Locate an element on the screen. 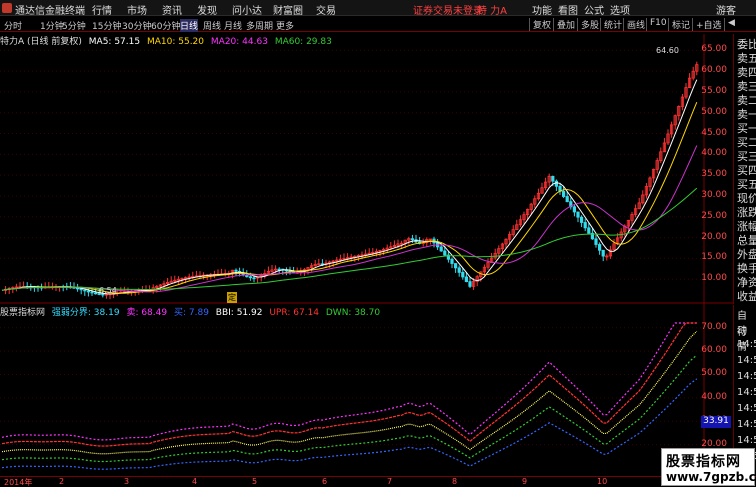  price-tick: 65.00 is located at coordinates (714, 49).